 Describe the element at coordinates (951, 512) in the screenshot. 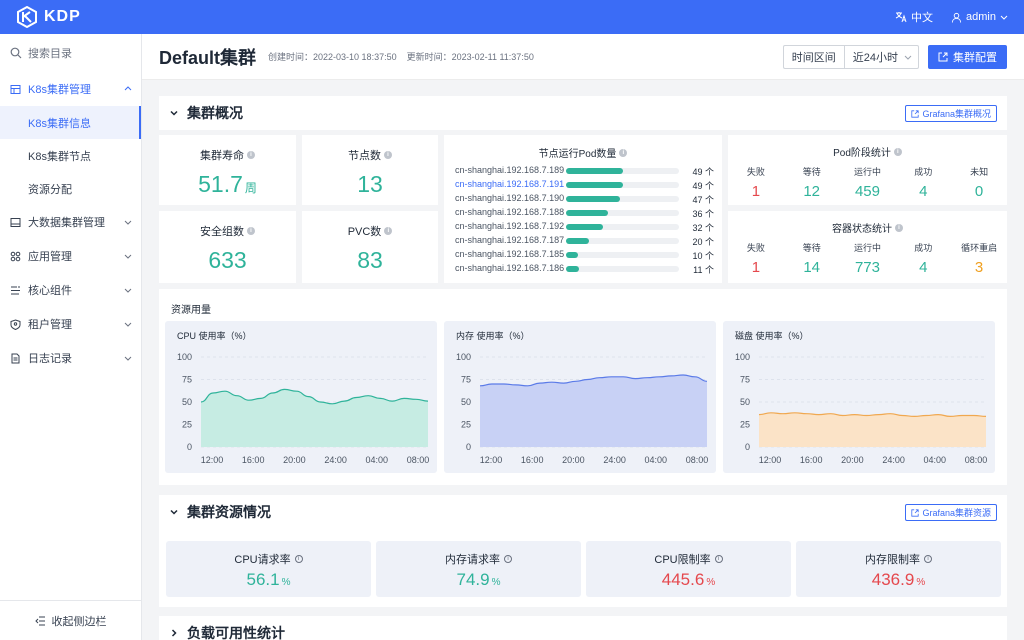

I see `grafana-resources-link: Grafana集群资源` at that location.